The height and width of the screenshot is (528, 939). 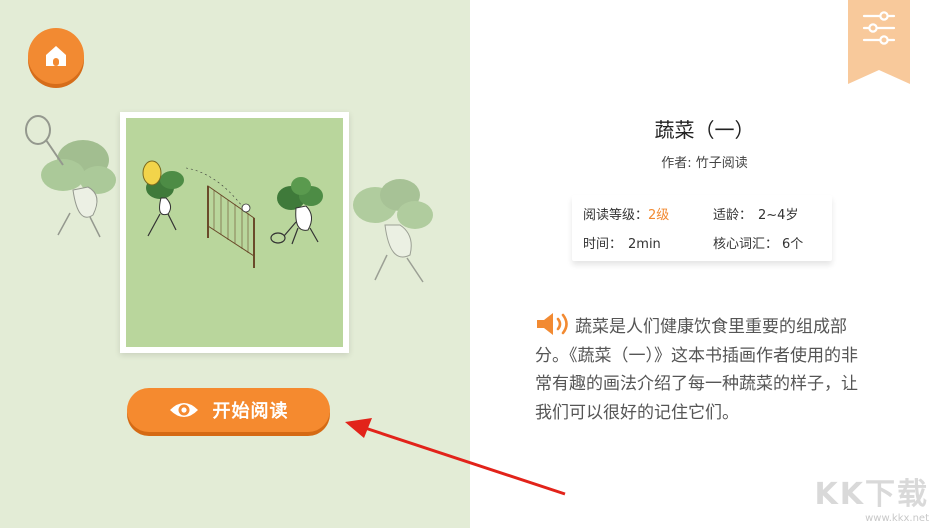 What do you see at coordinates (755, 213) in the screenshot?
I see `age-field: 适龄： 2~4岁` at bounding box center [755, 213].